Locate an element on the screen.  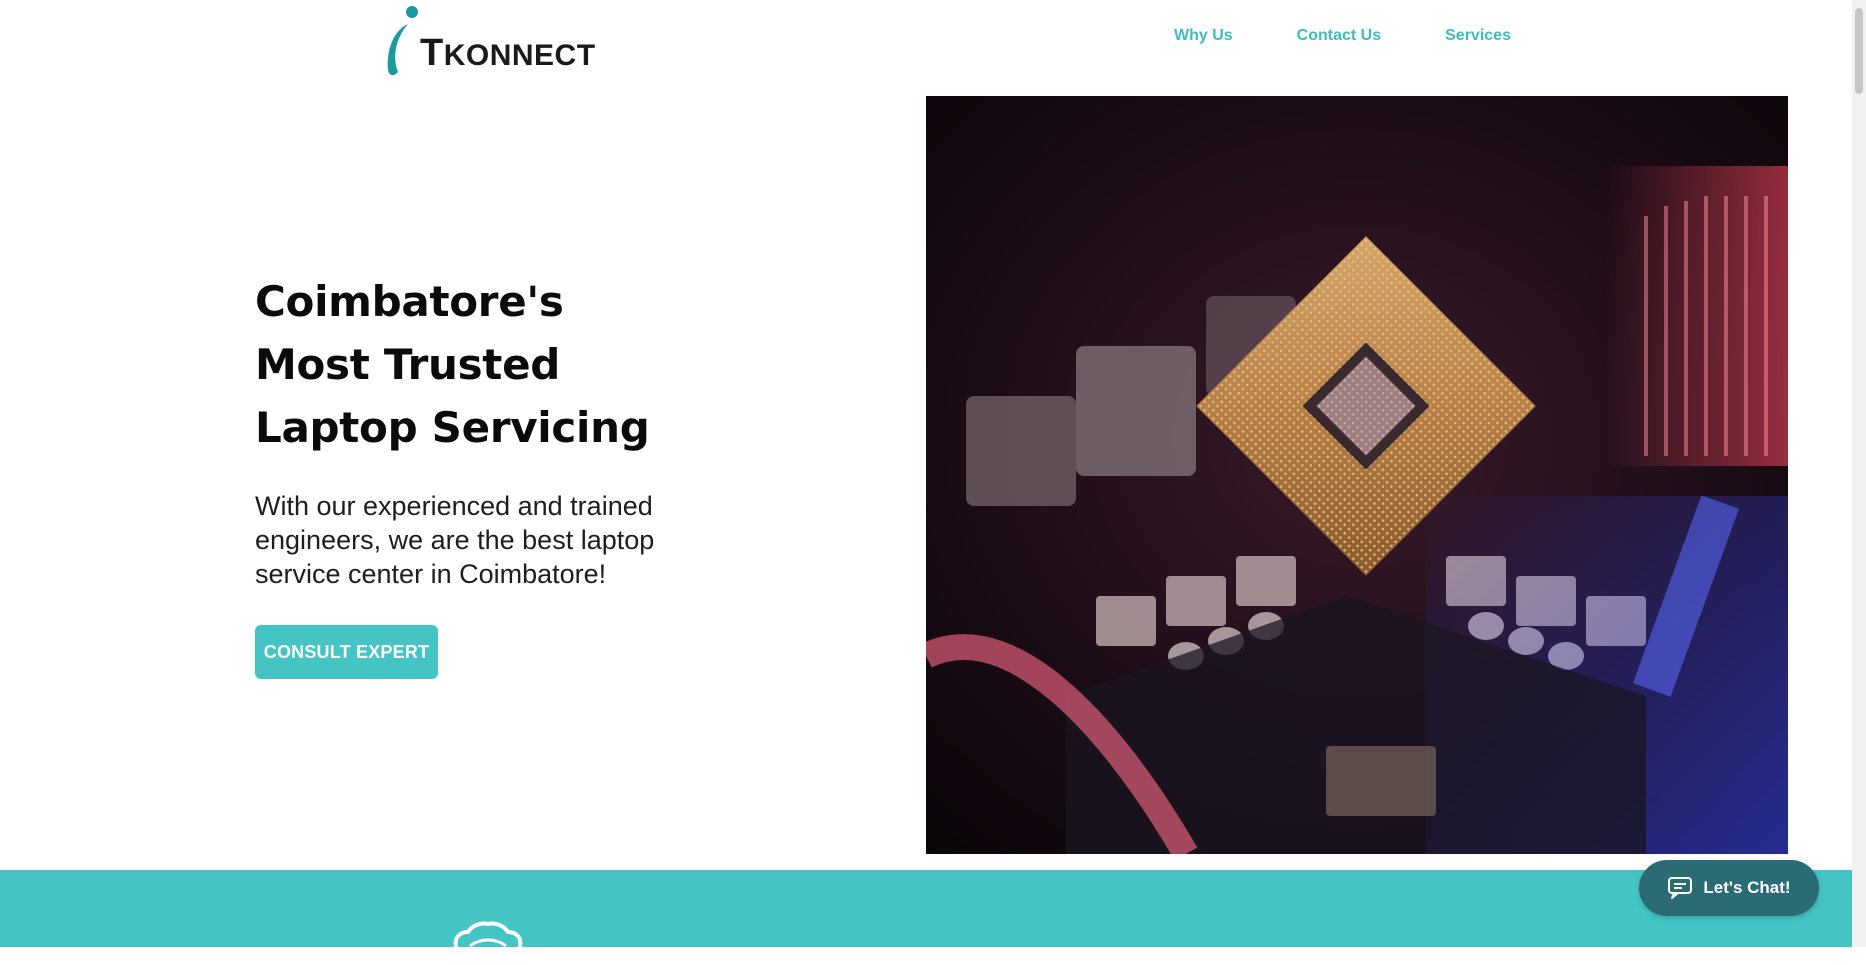
hero-title-line-2: Most Trusted is located at coordinates (408, 364).